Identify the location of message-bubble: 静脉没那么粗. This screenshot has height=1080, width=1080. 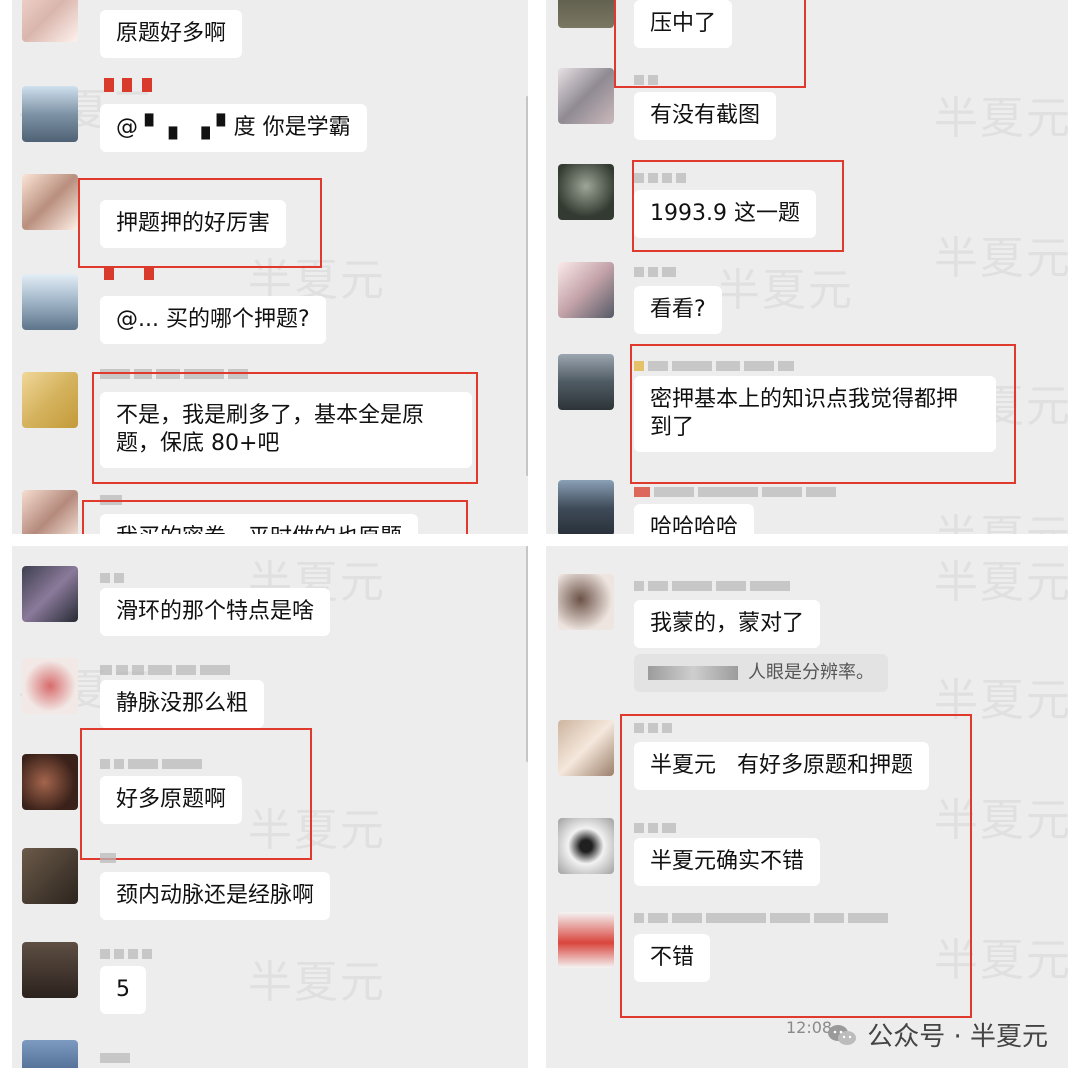
(182, 704).